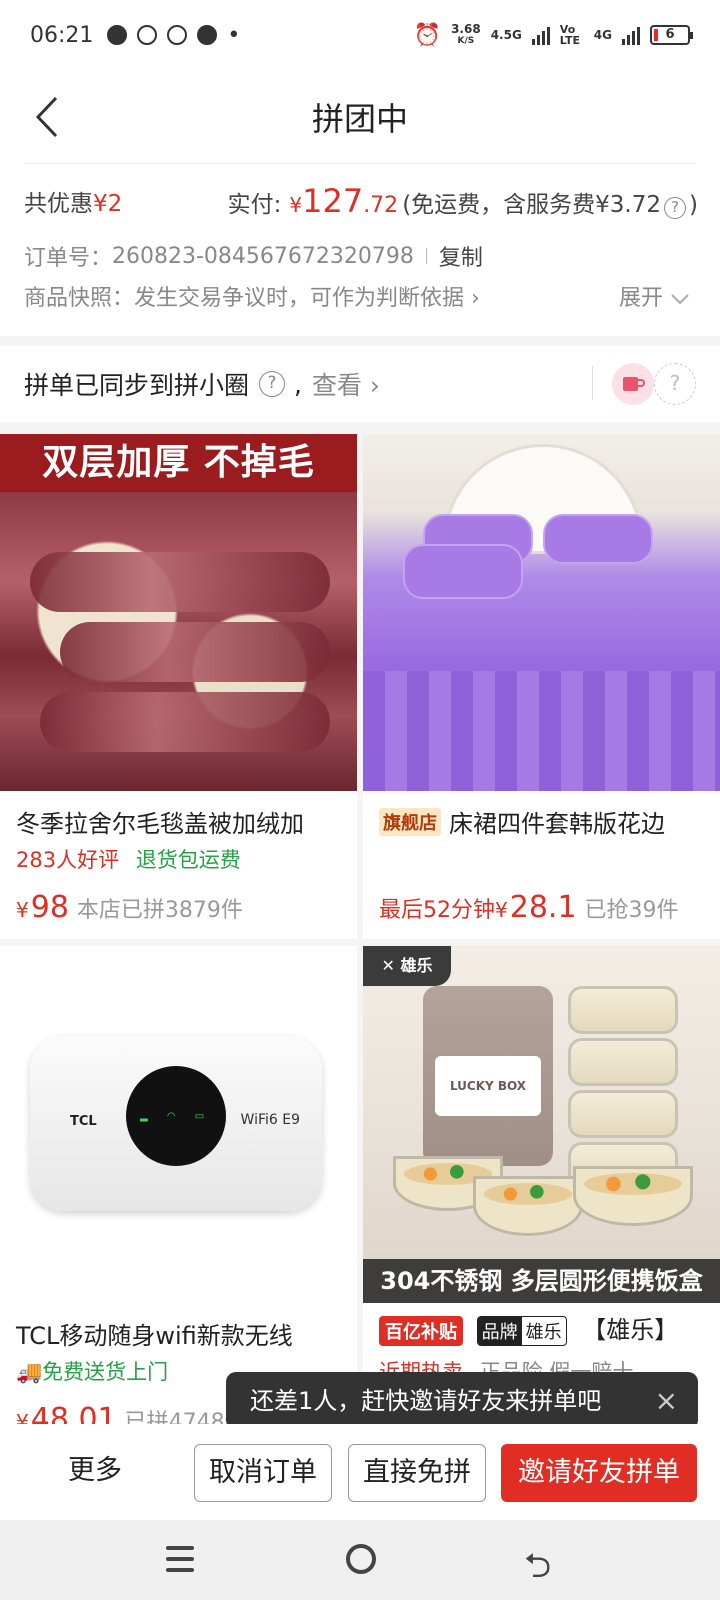 The width and height of the screenshot is (720, 1600). I want to click on status-right: ⏰ 3.68 K/S 4.5G Vo LTE 4G 6, so click(553, 35).